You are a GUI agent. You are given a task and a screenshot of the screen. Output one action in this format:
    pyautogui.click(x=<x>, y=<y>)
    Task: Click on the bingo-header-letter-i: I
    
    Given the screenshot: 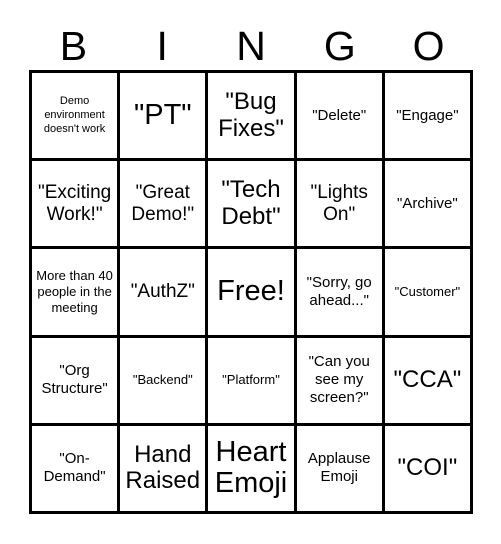 What is the action you would take?
    pyautogui.click(x=162, y=46)
    